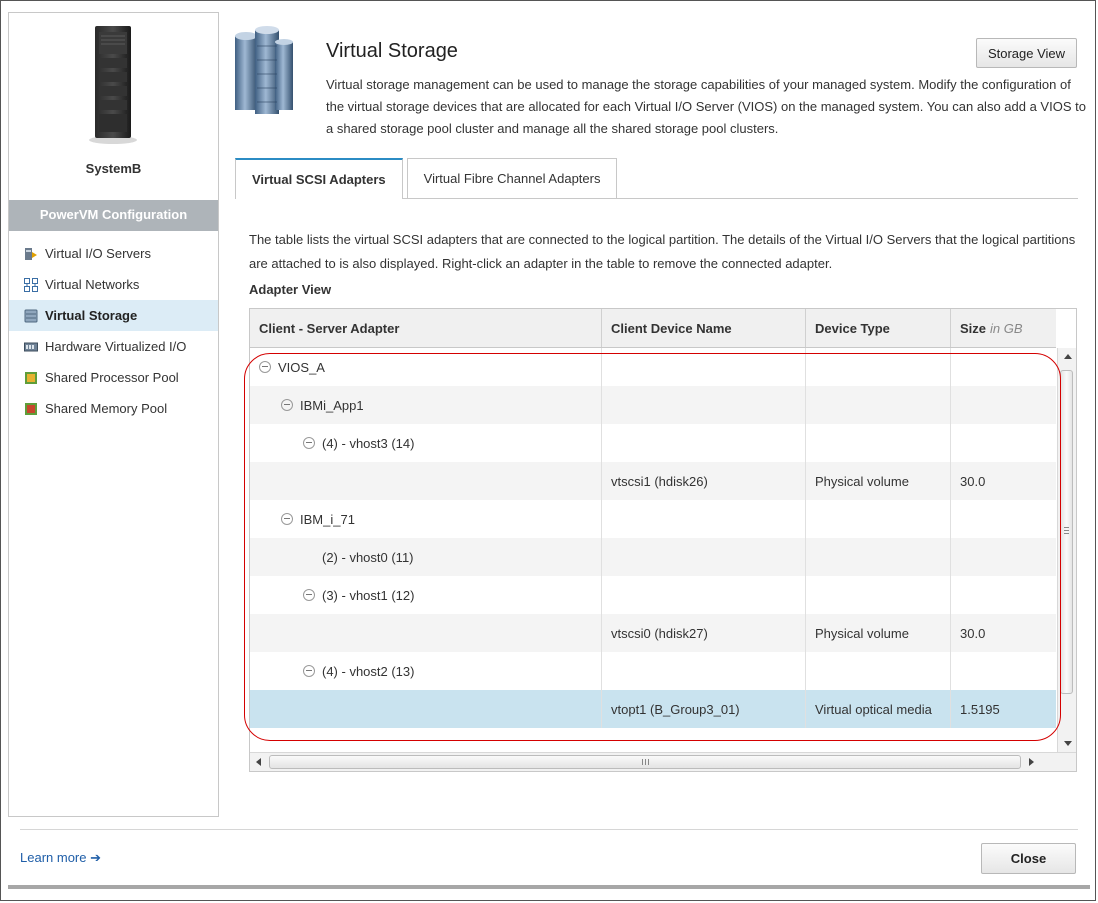 The width and height of the screenshot is (1098, 903). I want to click on adapter-view-label: Adapter View, so click(290, 289).